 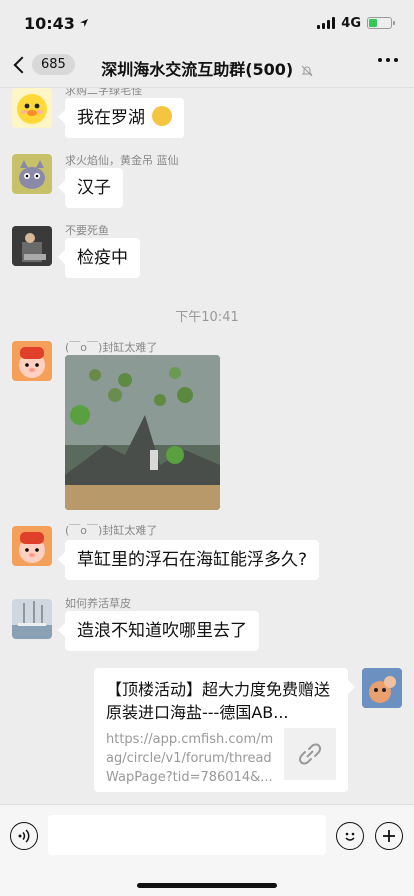 What do you see at coordinates (207, 885) in the screenshot?
I see `home-indicator` at bounding box center [207, 885].